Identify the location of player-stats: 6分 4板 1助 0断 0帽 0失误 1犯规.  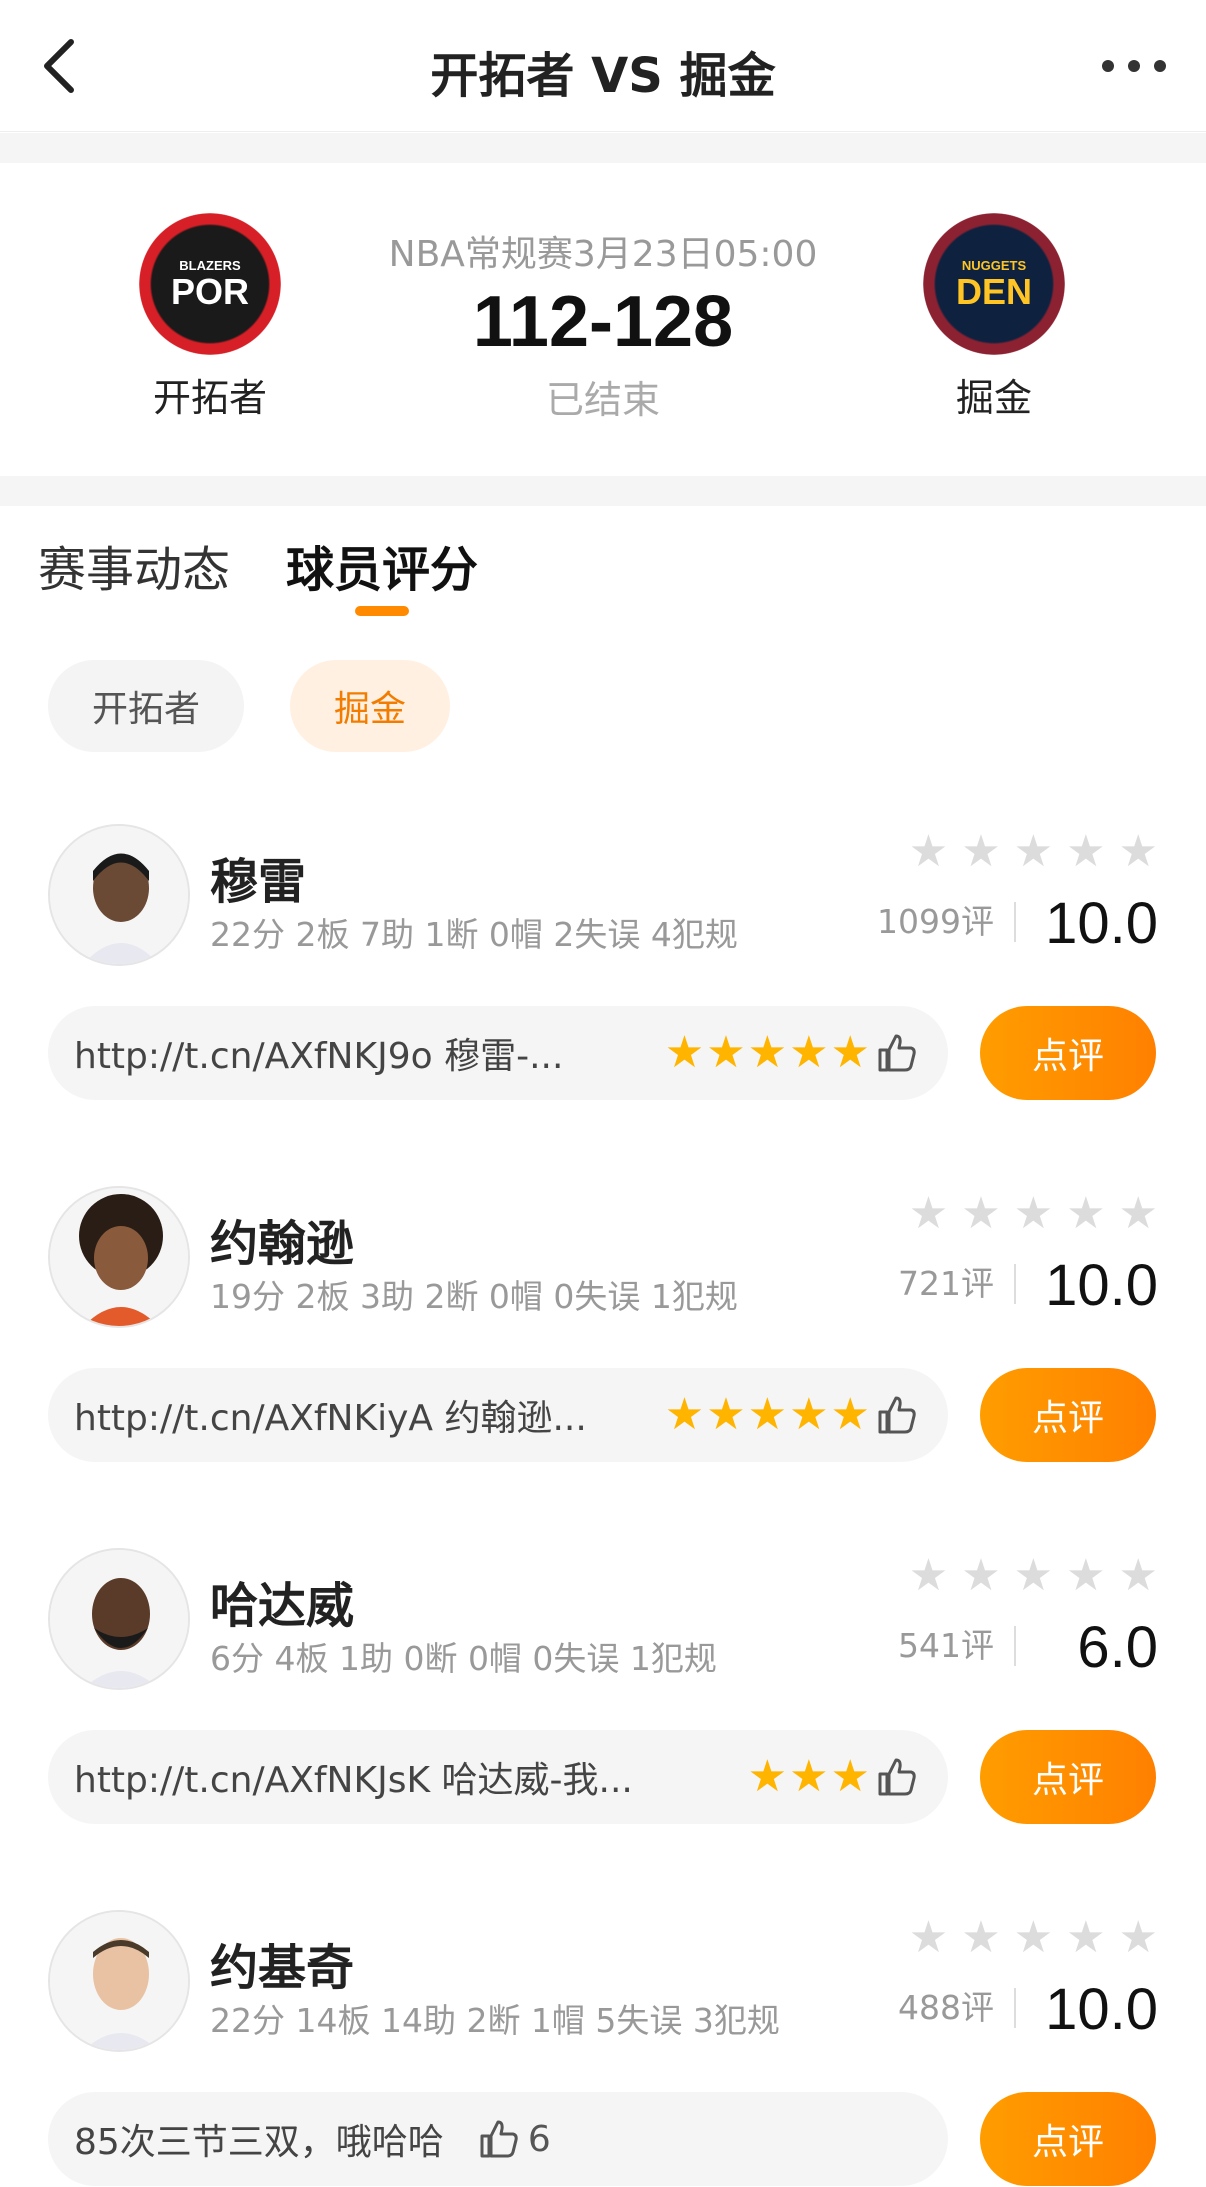
(463, 1658).